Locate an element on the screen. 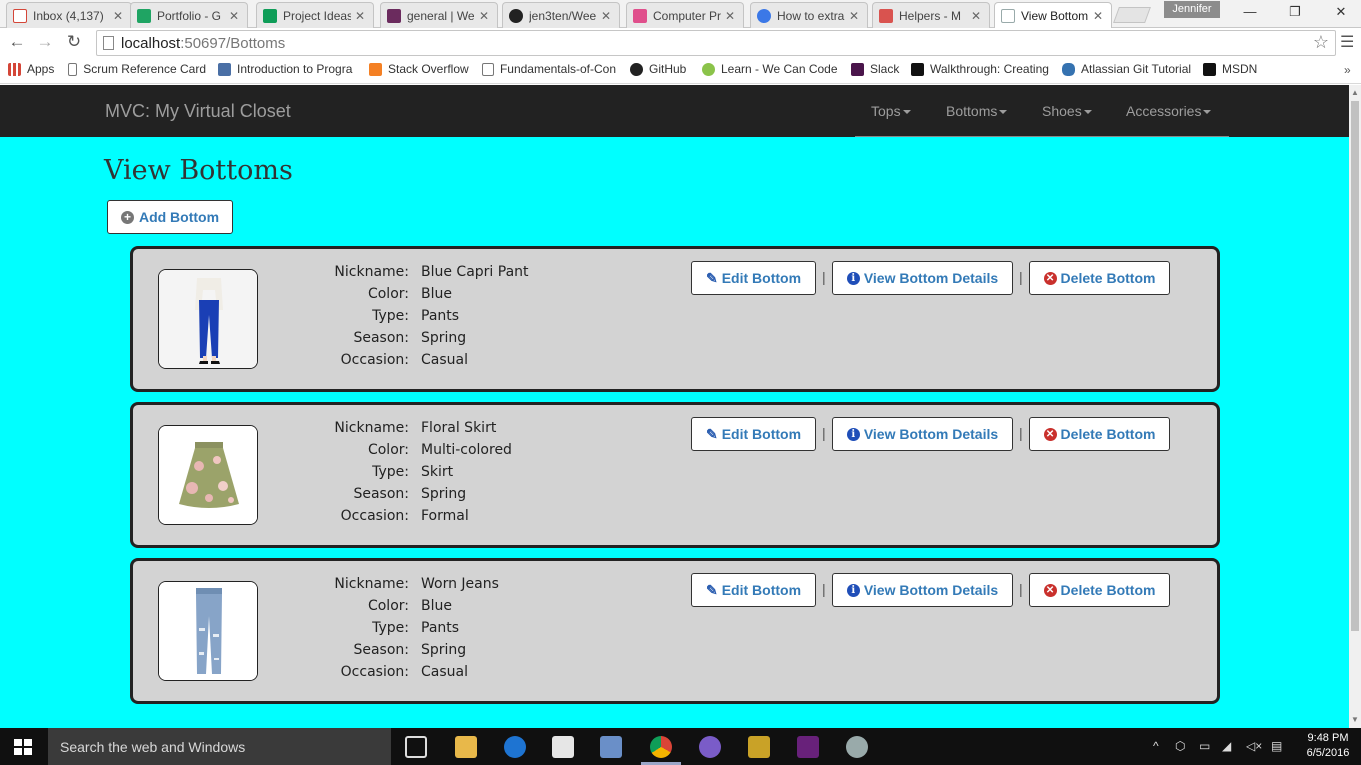 This screenshot has width=1361, height=765. scrollbar-thumb is located at coordinates (1355, 366).